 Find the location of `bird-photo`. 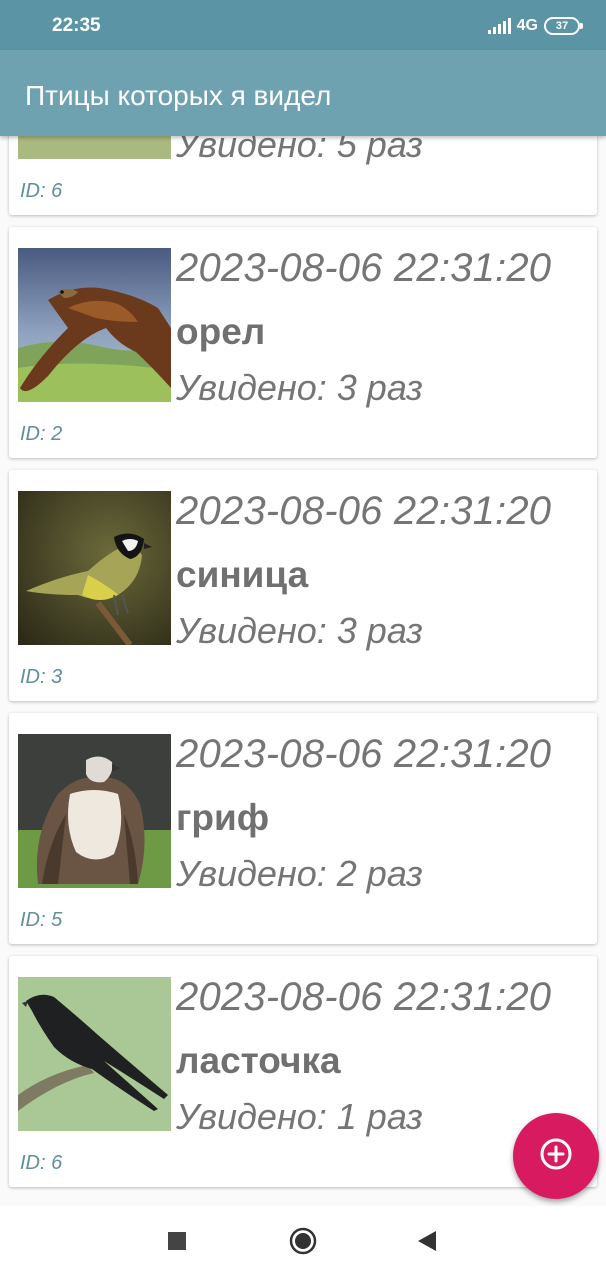

bird-photo is located at coordinates (94, 147).